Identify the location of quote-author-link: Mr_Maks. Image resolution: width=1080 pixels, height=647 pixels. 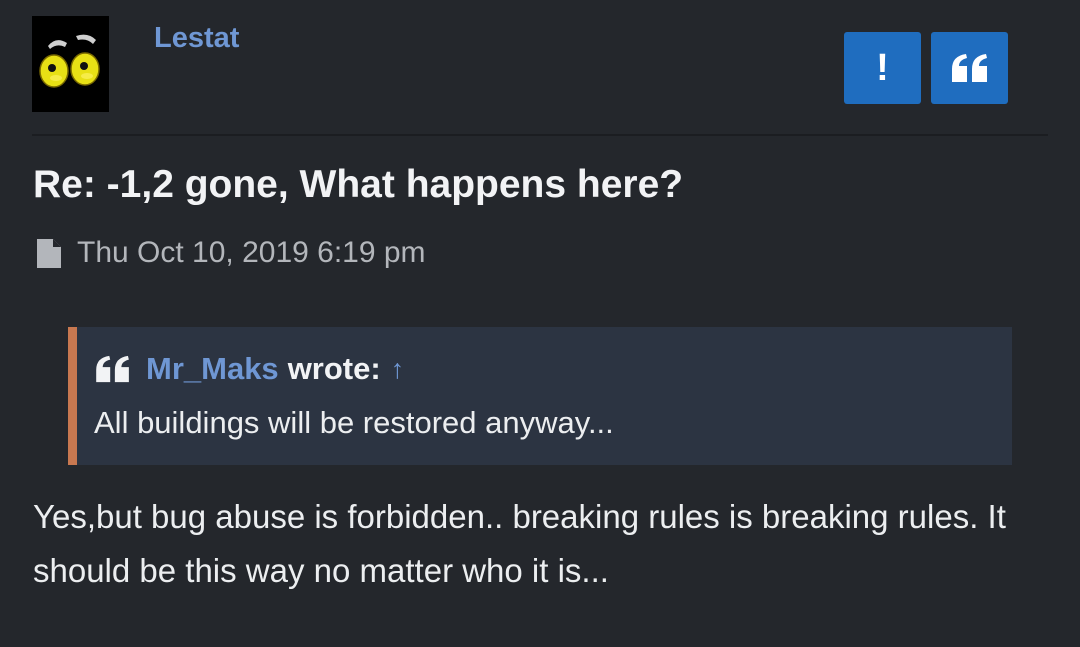
(212, 369).